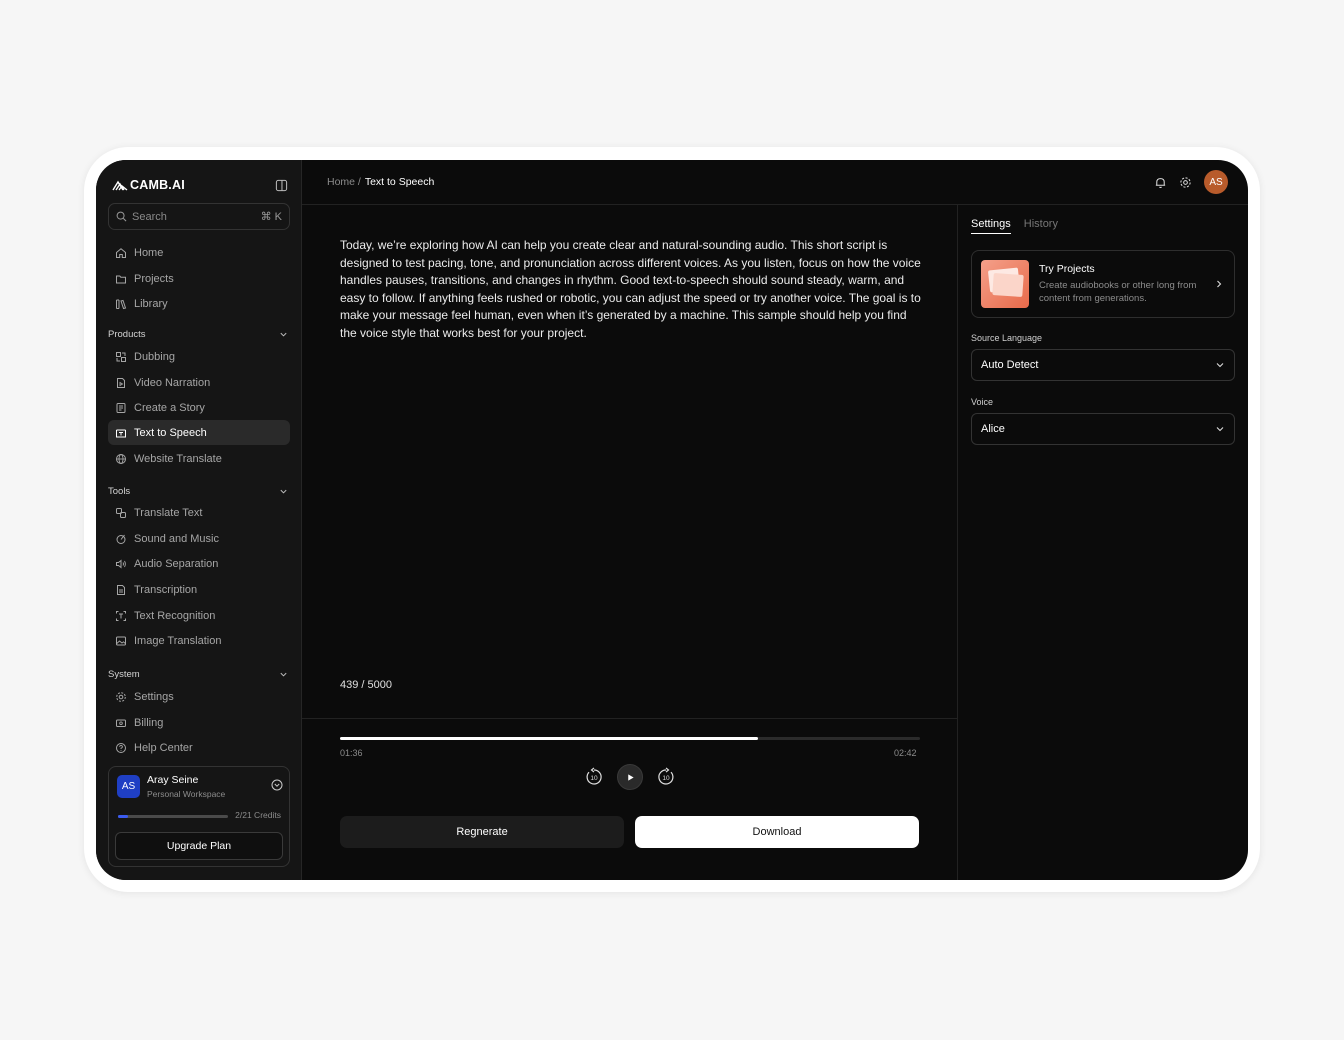 This screenshot has width=1344, height=1040. I want to click on sidebar-item-label: Website Translate, so click(178, 458).